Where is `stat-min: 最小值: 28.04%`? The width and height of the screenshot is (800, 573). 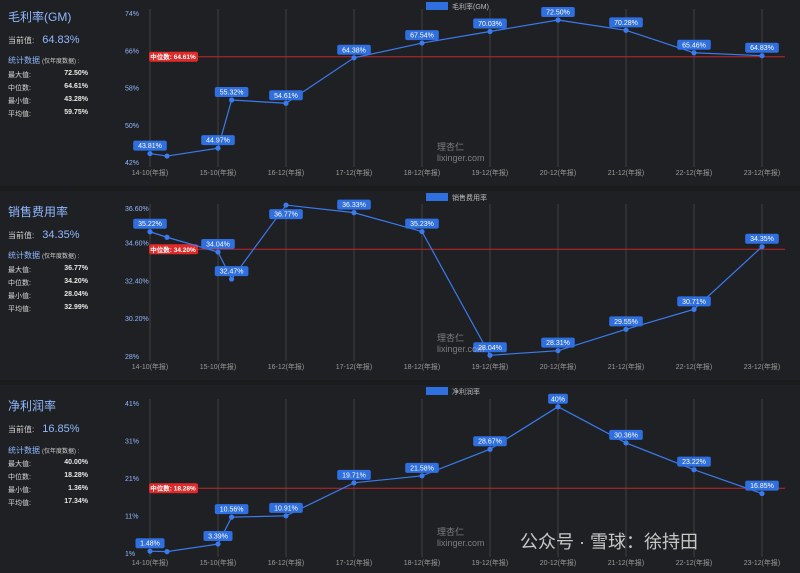 stat-min: 最小值: 28.04% is located at coordinates (48, 296).